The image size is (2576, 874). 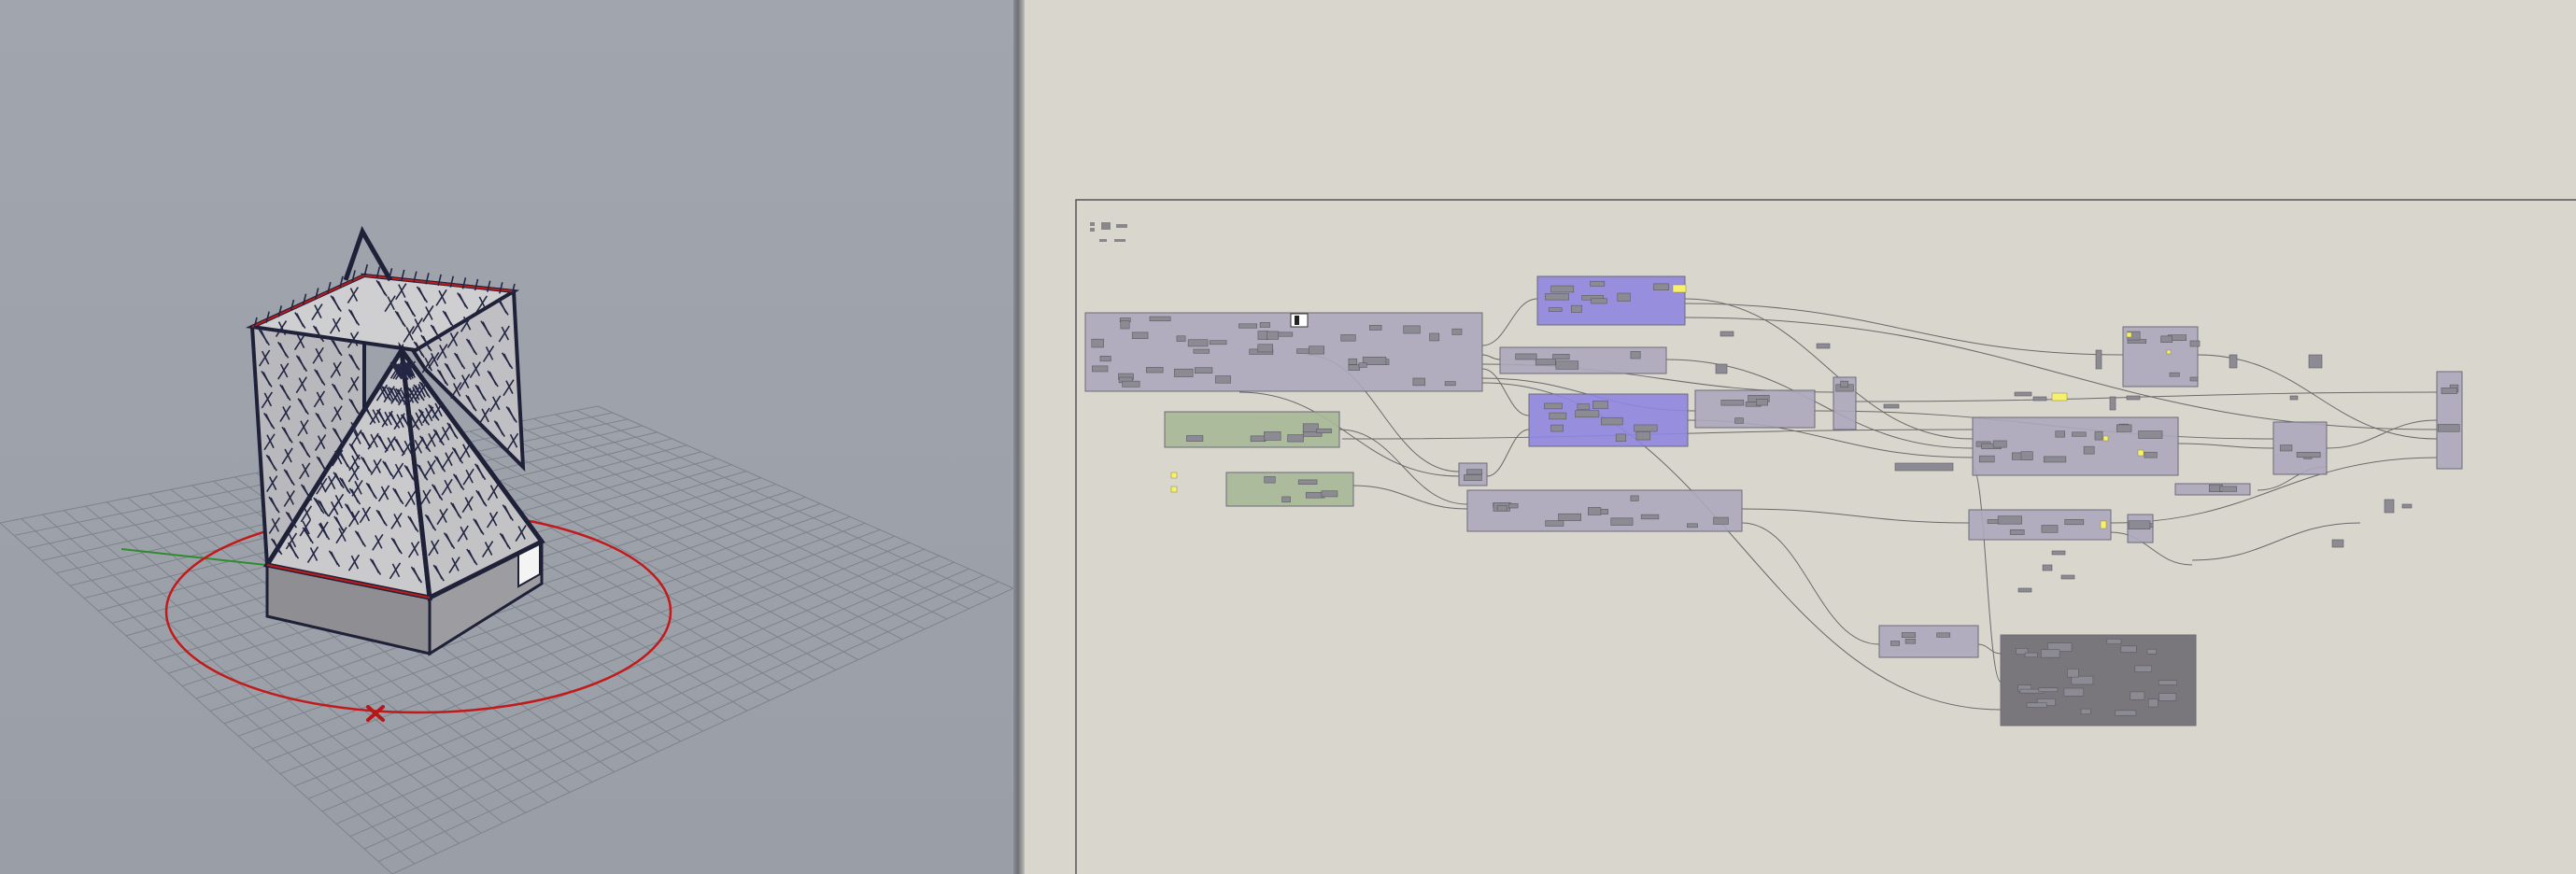 What do you see at coordinates (395, 441) in the screenshot?
I see `building-model` at bounding box center [395, 441].